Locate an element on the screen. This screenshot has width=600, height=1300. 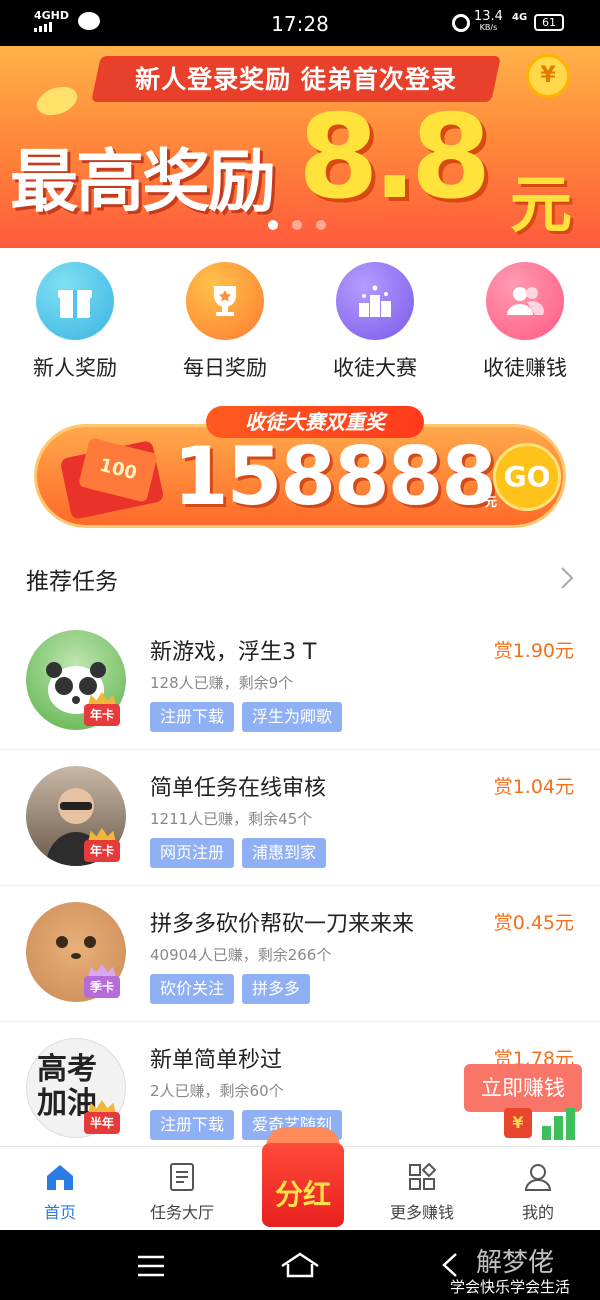
tab-label: 我的 is located at coordinates (537, 1212).